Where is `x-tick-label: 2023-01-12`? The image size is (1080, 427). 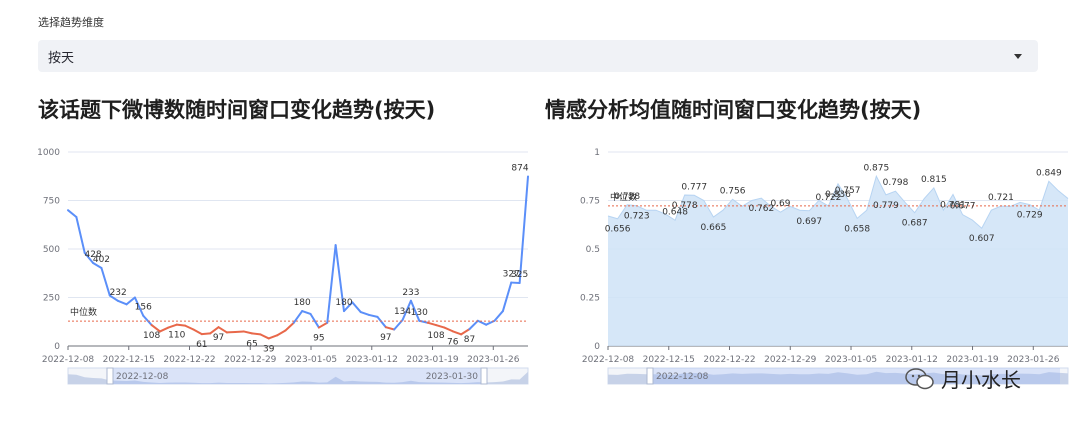 x-tick-label: 2023-01-12 is located at coordinates (372, 360).